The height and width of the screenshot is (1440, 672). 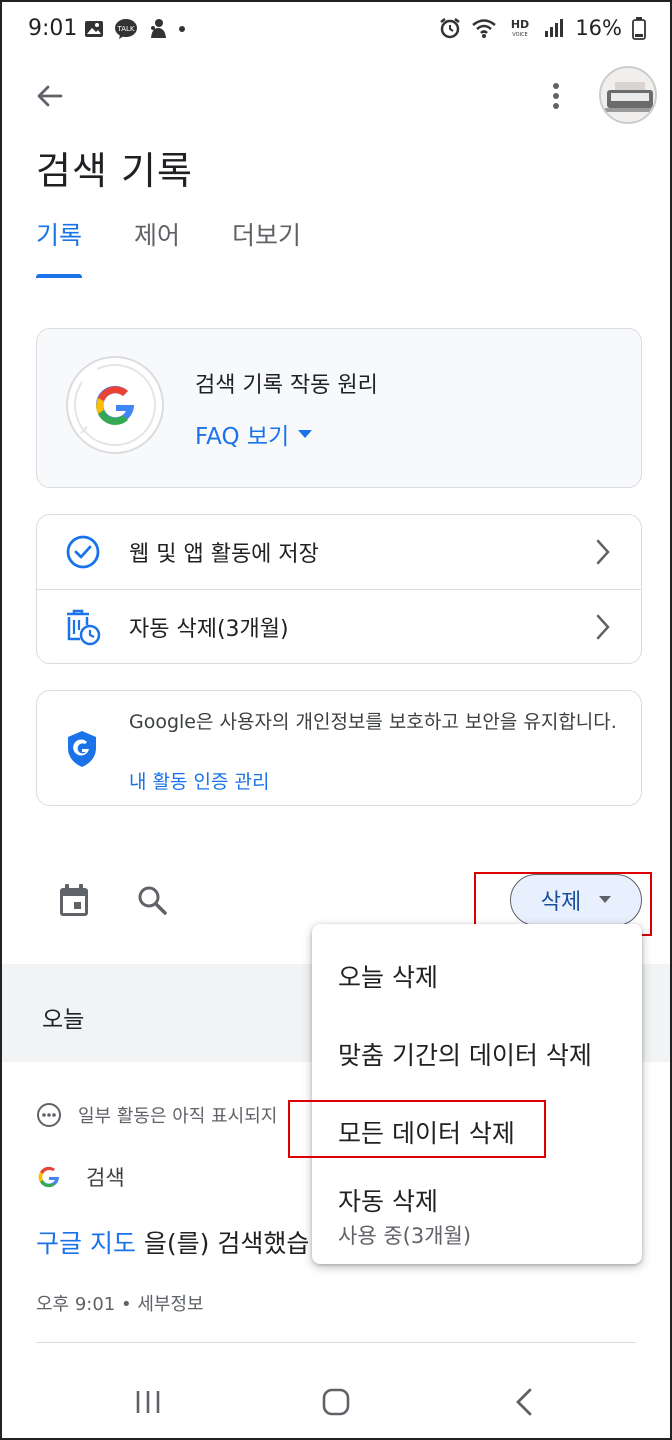 What do you see at coordinates (336, 1342) in the screenshot?
I see `divider` at bounding box center [336, 1342].